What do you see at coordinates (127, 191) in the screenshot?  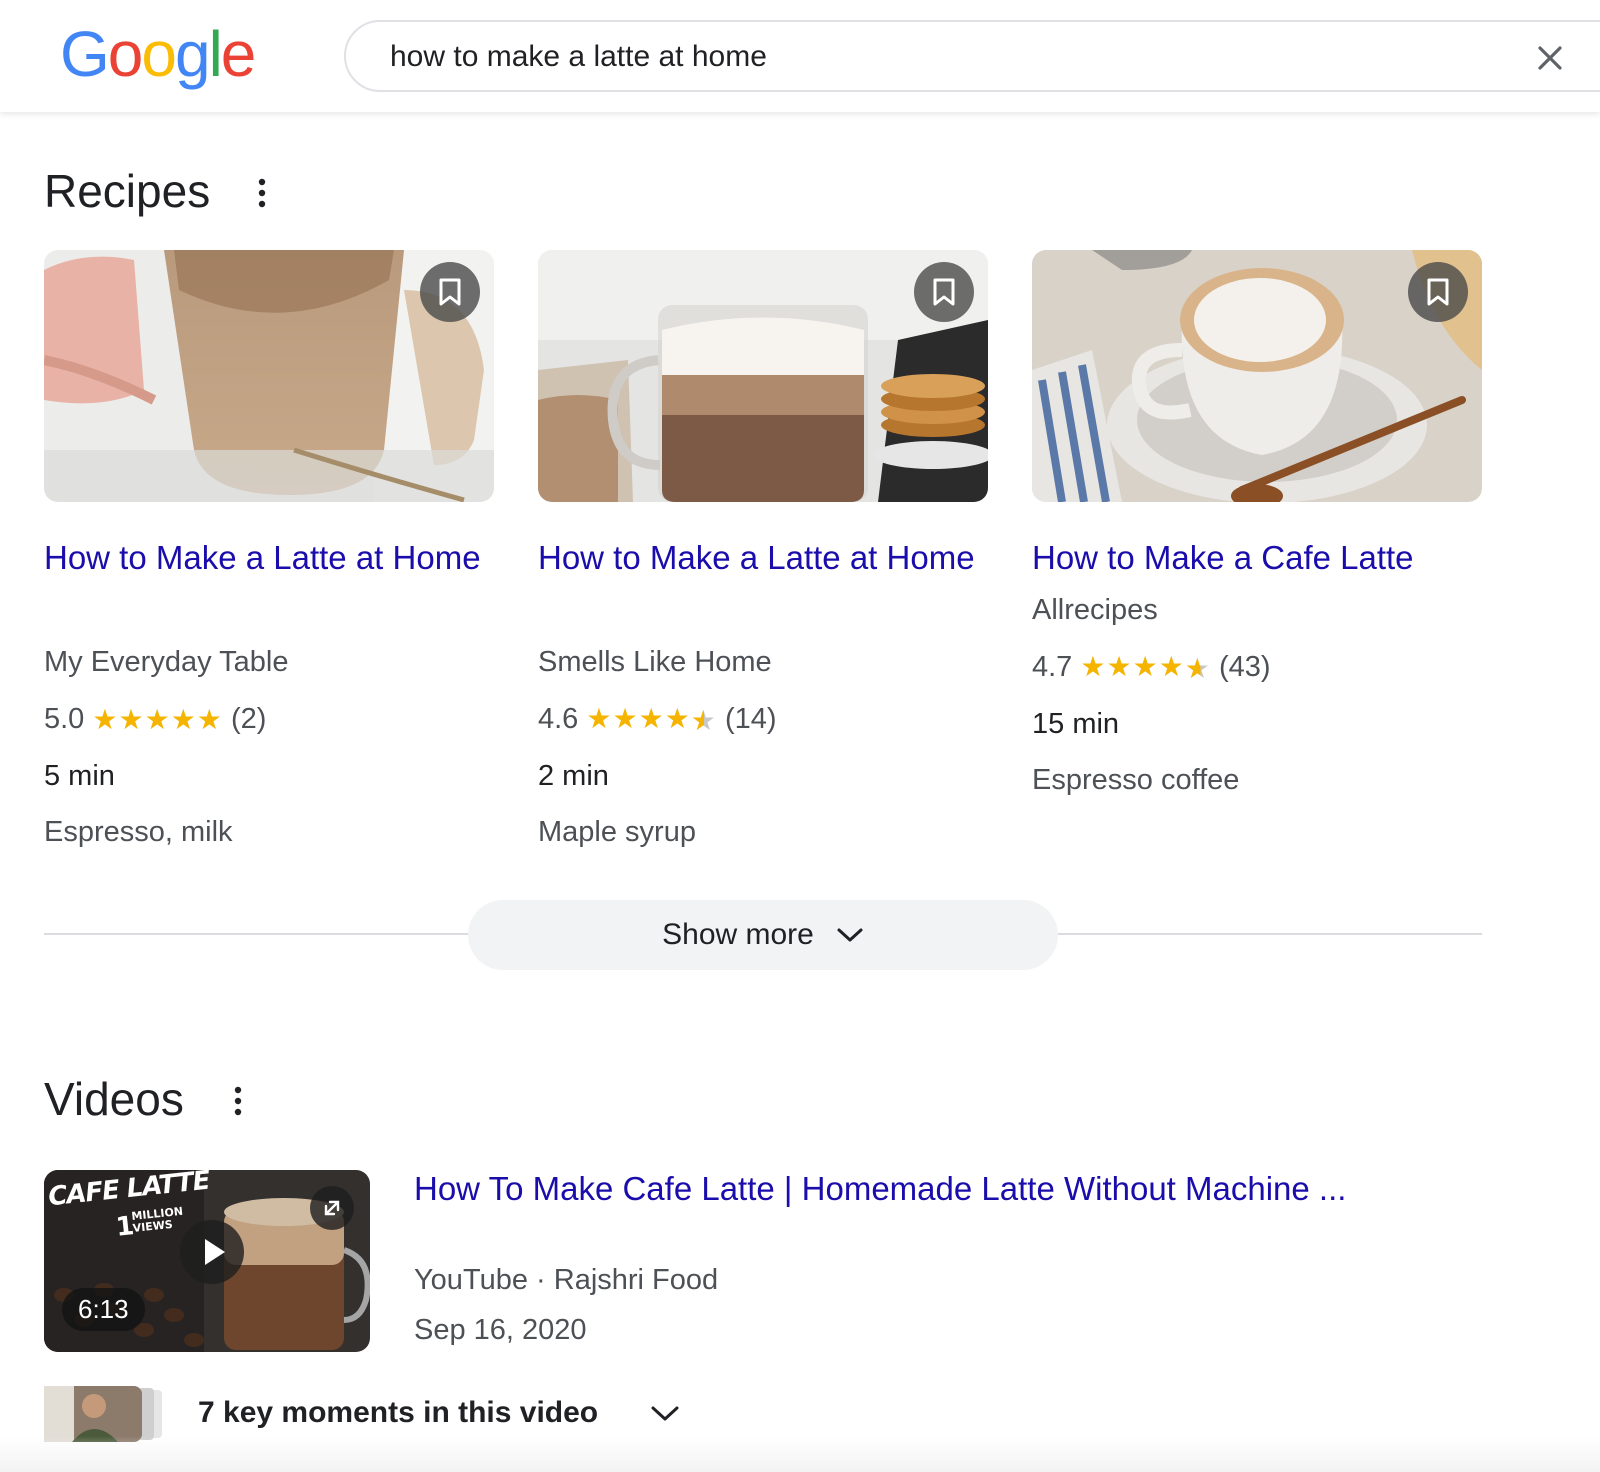 I see `recipes-heading: Recipes` at bounding box center [127, 191].